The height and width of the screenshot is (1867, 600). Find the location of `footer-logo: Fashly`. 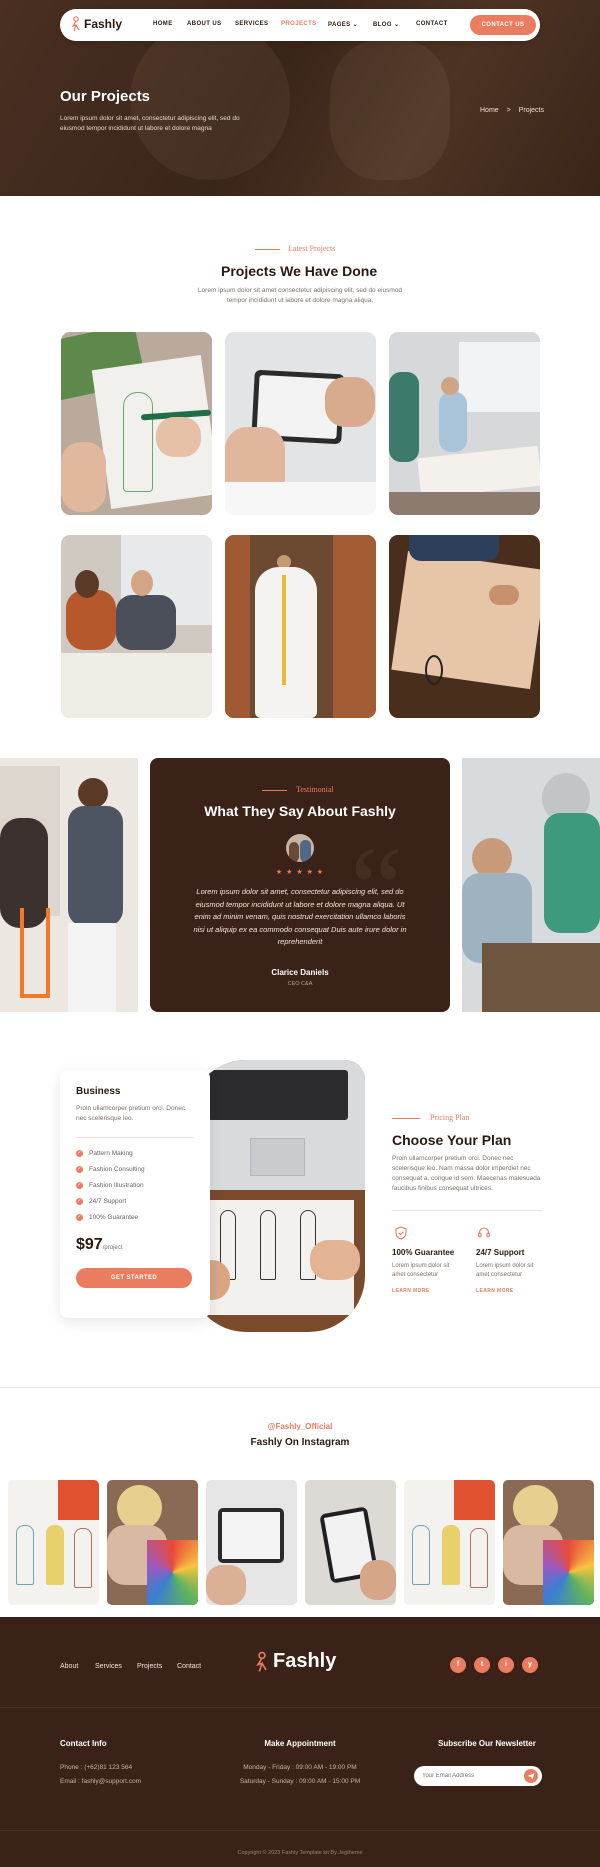

footer-logo: Fashly is located at coordinates (295, 1661).